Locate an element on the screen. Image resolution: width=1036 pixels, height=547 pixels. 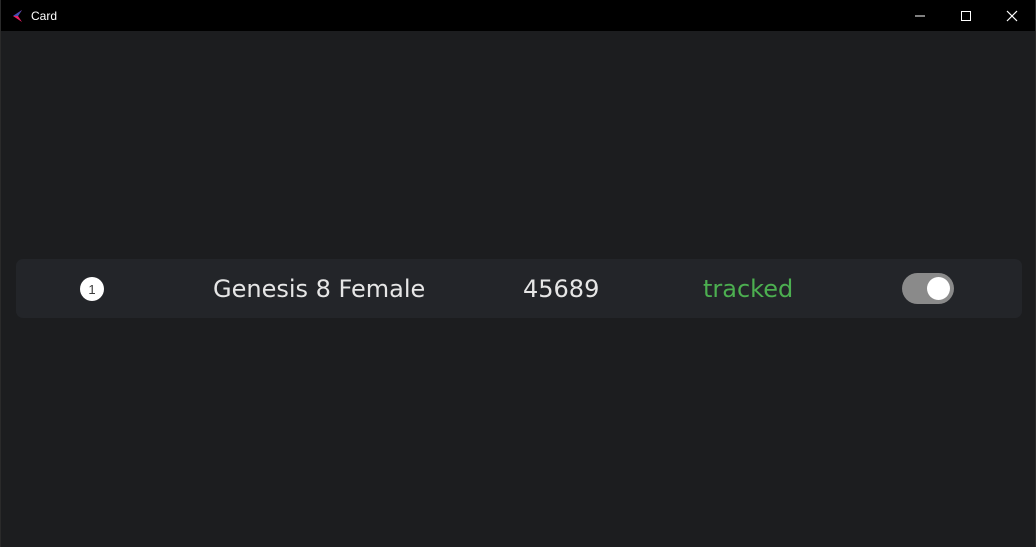
toggle-knob is located at coordinates (938, 288).